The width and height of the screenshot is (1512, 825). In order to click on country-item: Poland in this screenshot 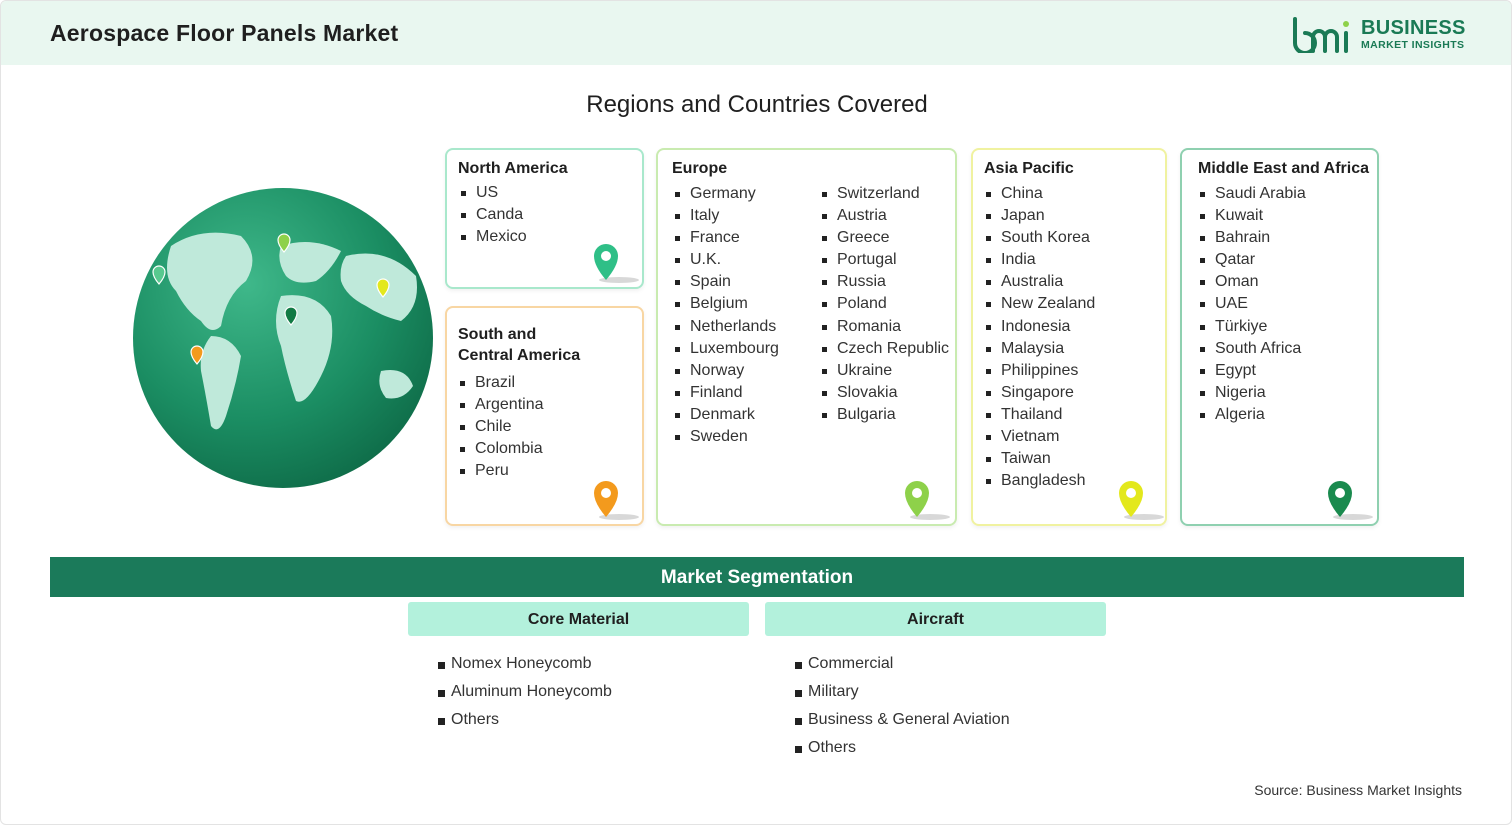, I will do `click(885, 304)`.